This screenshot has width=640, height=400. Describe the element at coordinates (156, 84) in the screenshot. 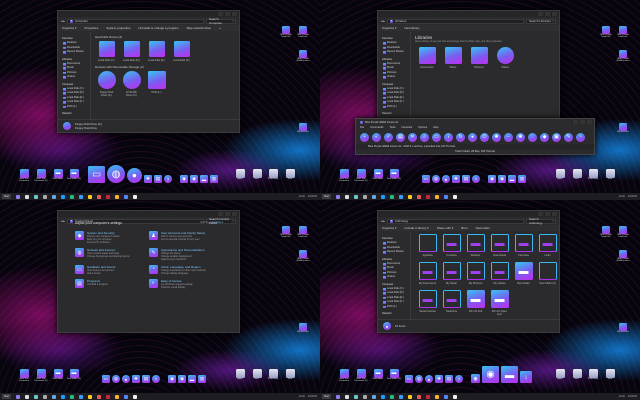

I see `drive-item: DVD (L:)` at that location.